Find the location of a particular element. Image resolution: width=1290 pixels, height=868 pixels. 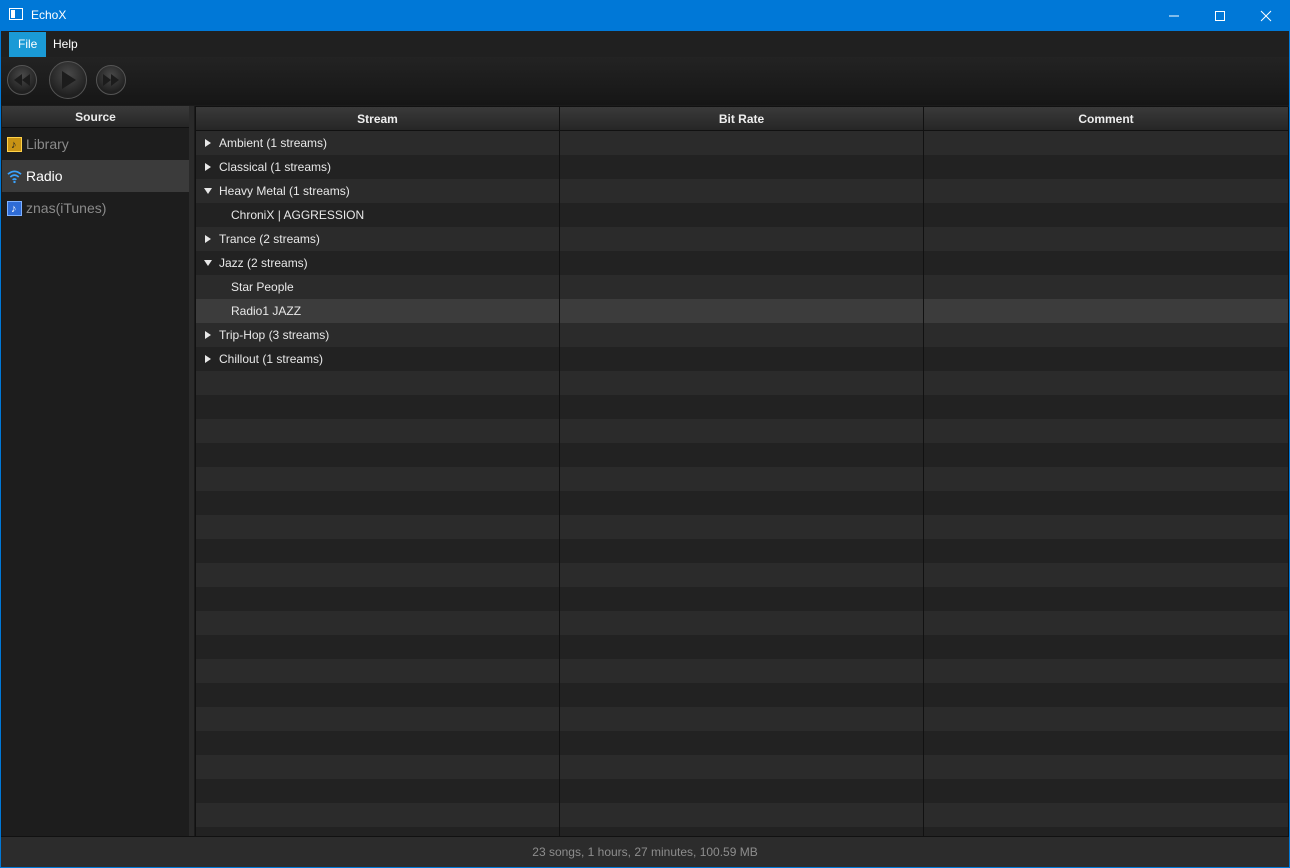

status-bar: 23 songs, 1 hours, 27 minutes, 100.59 MB is located at coordinates (645, 851).